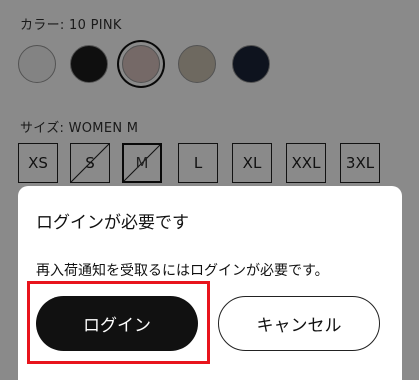 This screenshot has height=380, width=419. I want to click on dialog-message: 再入荷通知を受取るにはログインが必要です。, so click(182, 271).